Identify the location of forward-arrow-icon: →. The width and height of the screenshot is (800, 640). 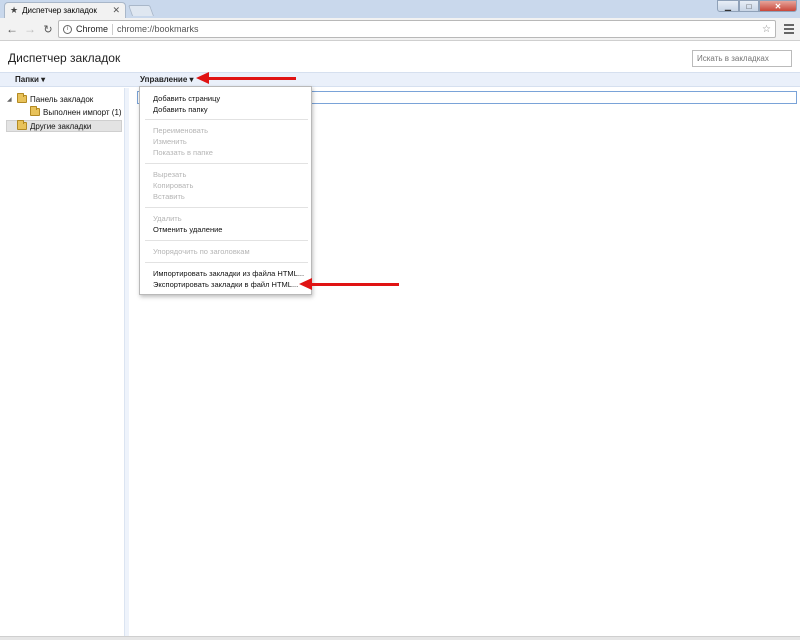
(30, 29).